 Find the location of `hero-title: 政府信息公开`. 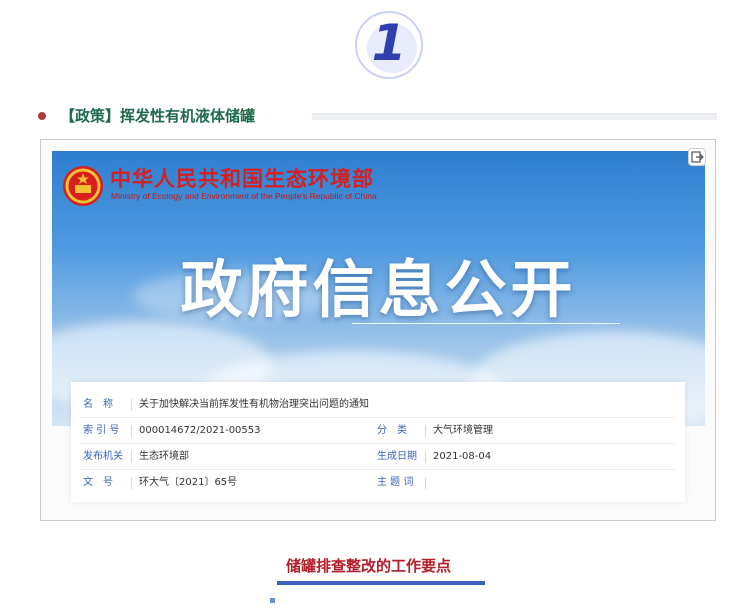

hero-title: 政府信息公开 is located at coordinates (378, 289).